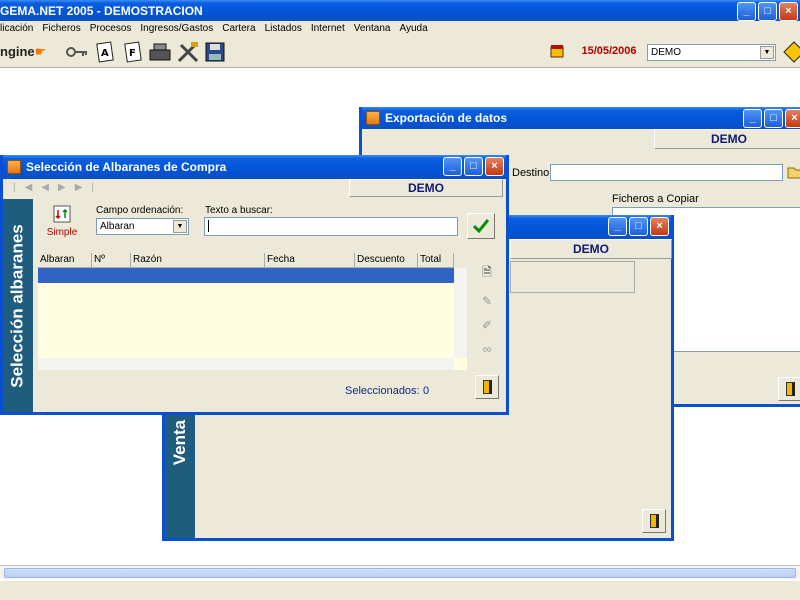 The height and width of the screenshot is (600, 800). I want to click on menu-ayuda: Ayuda, so click(413, 28).